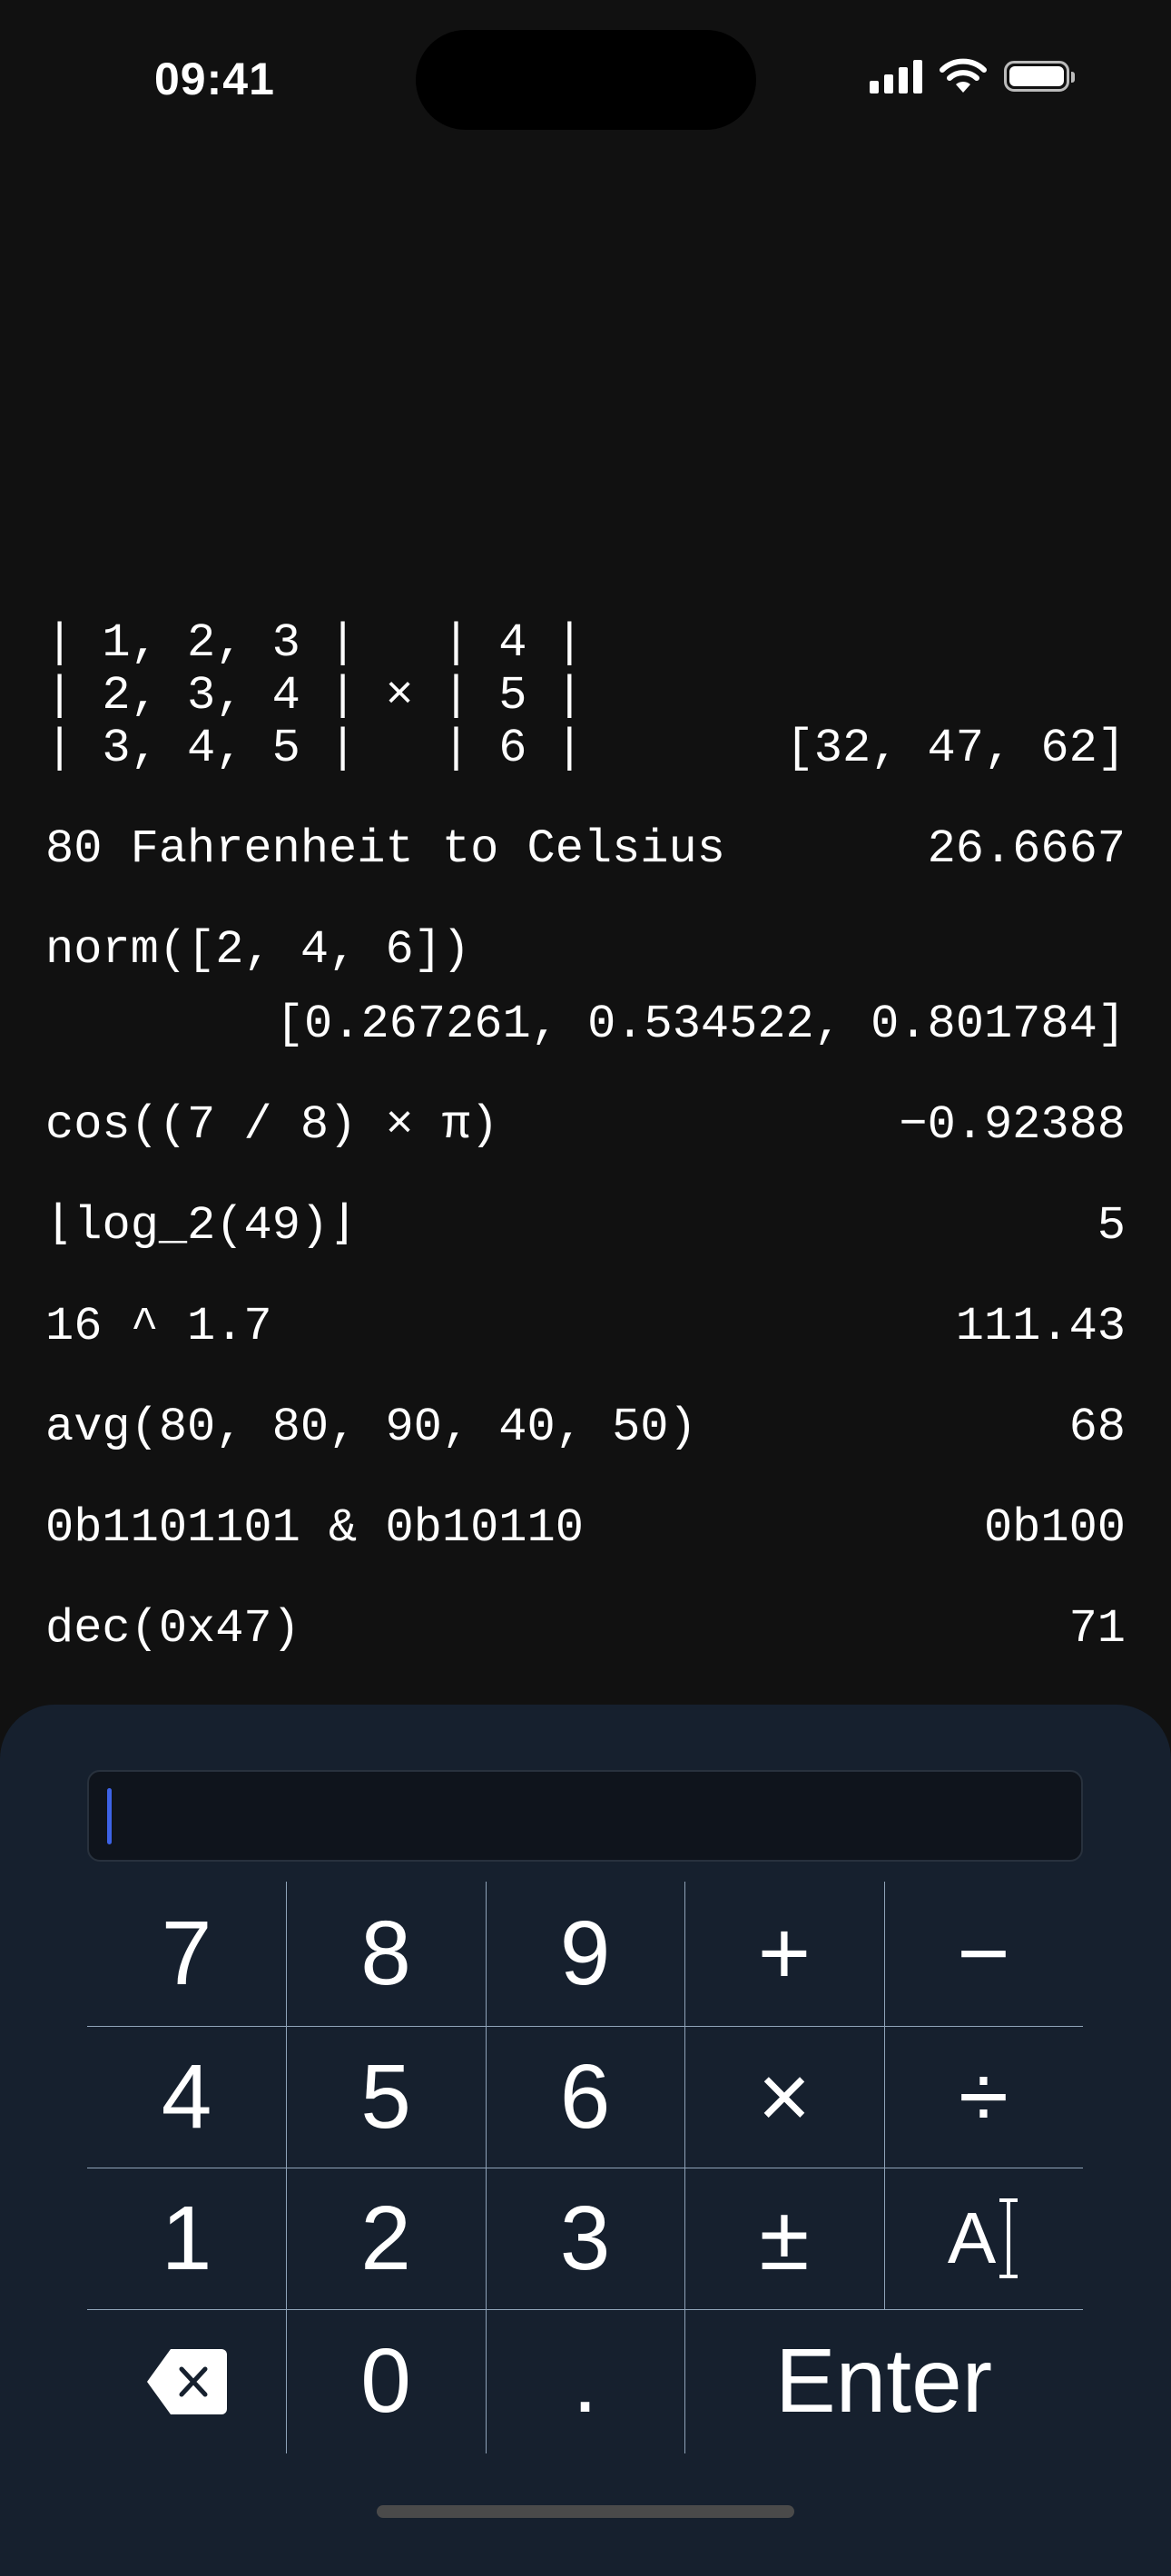 The width and height of the screenshot is (1171, 2576). I want to click on key-1: 1, so click(187, 2238).